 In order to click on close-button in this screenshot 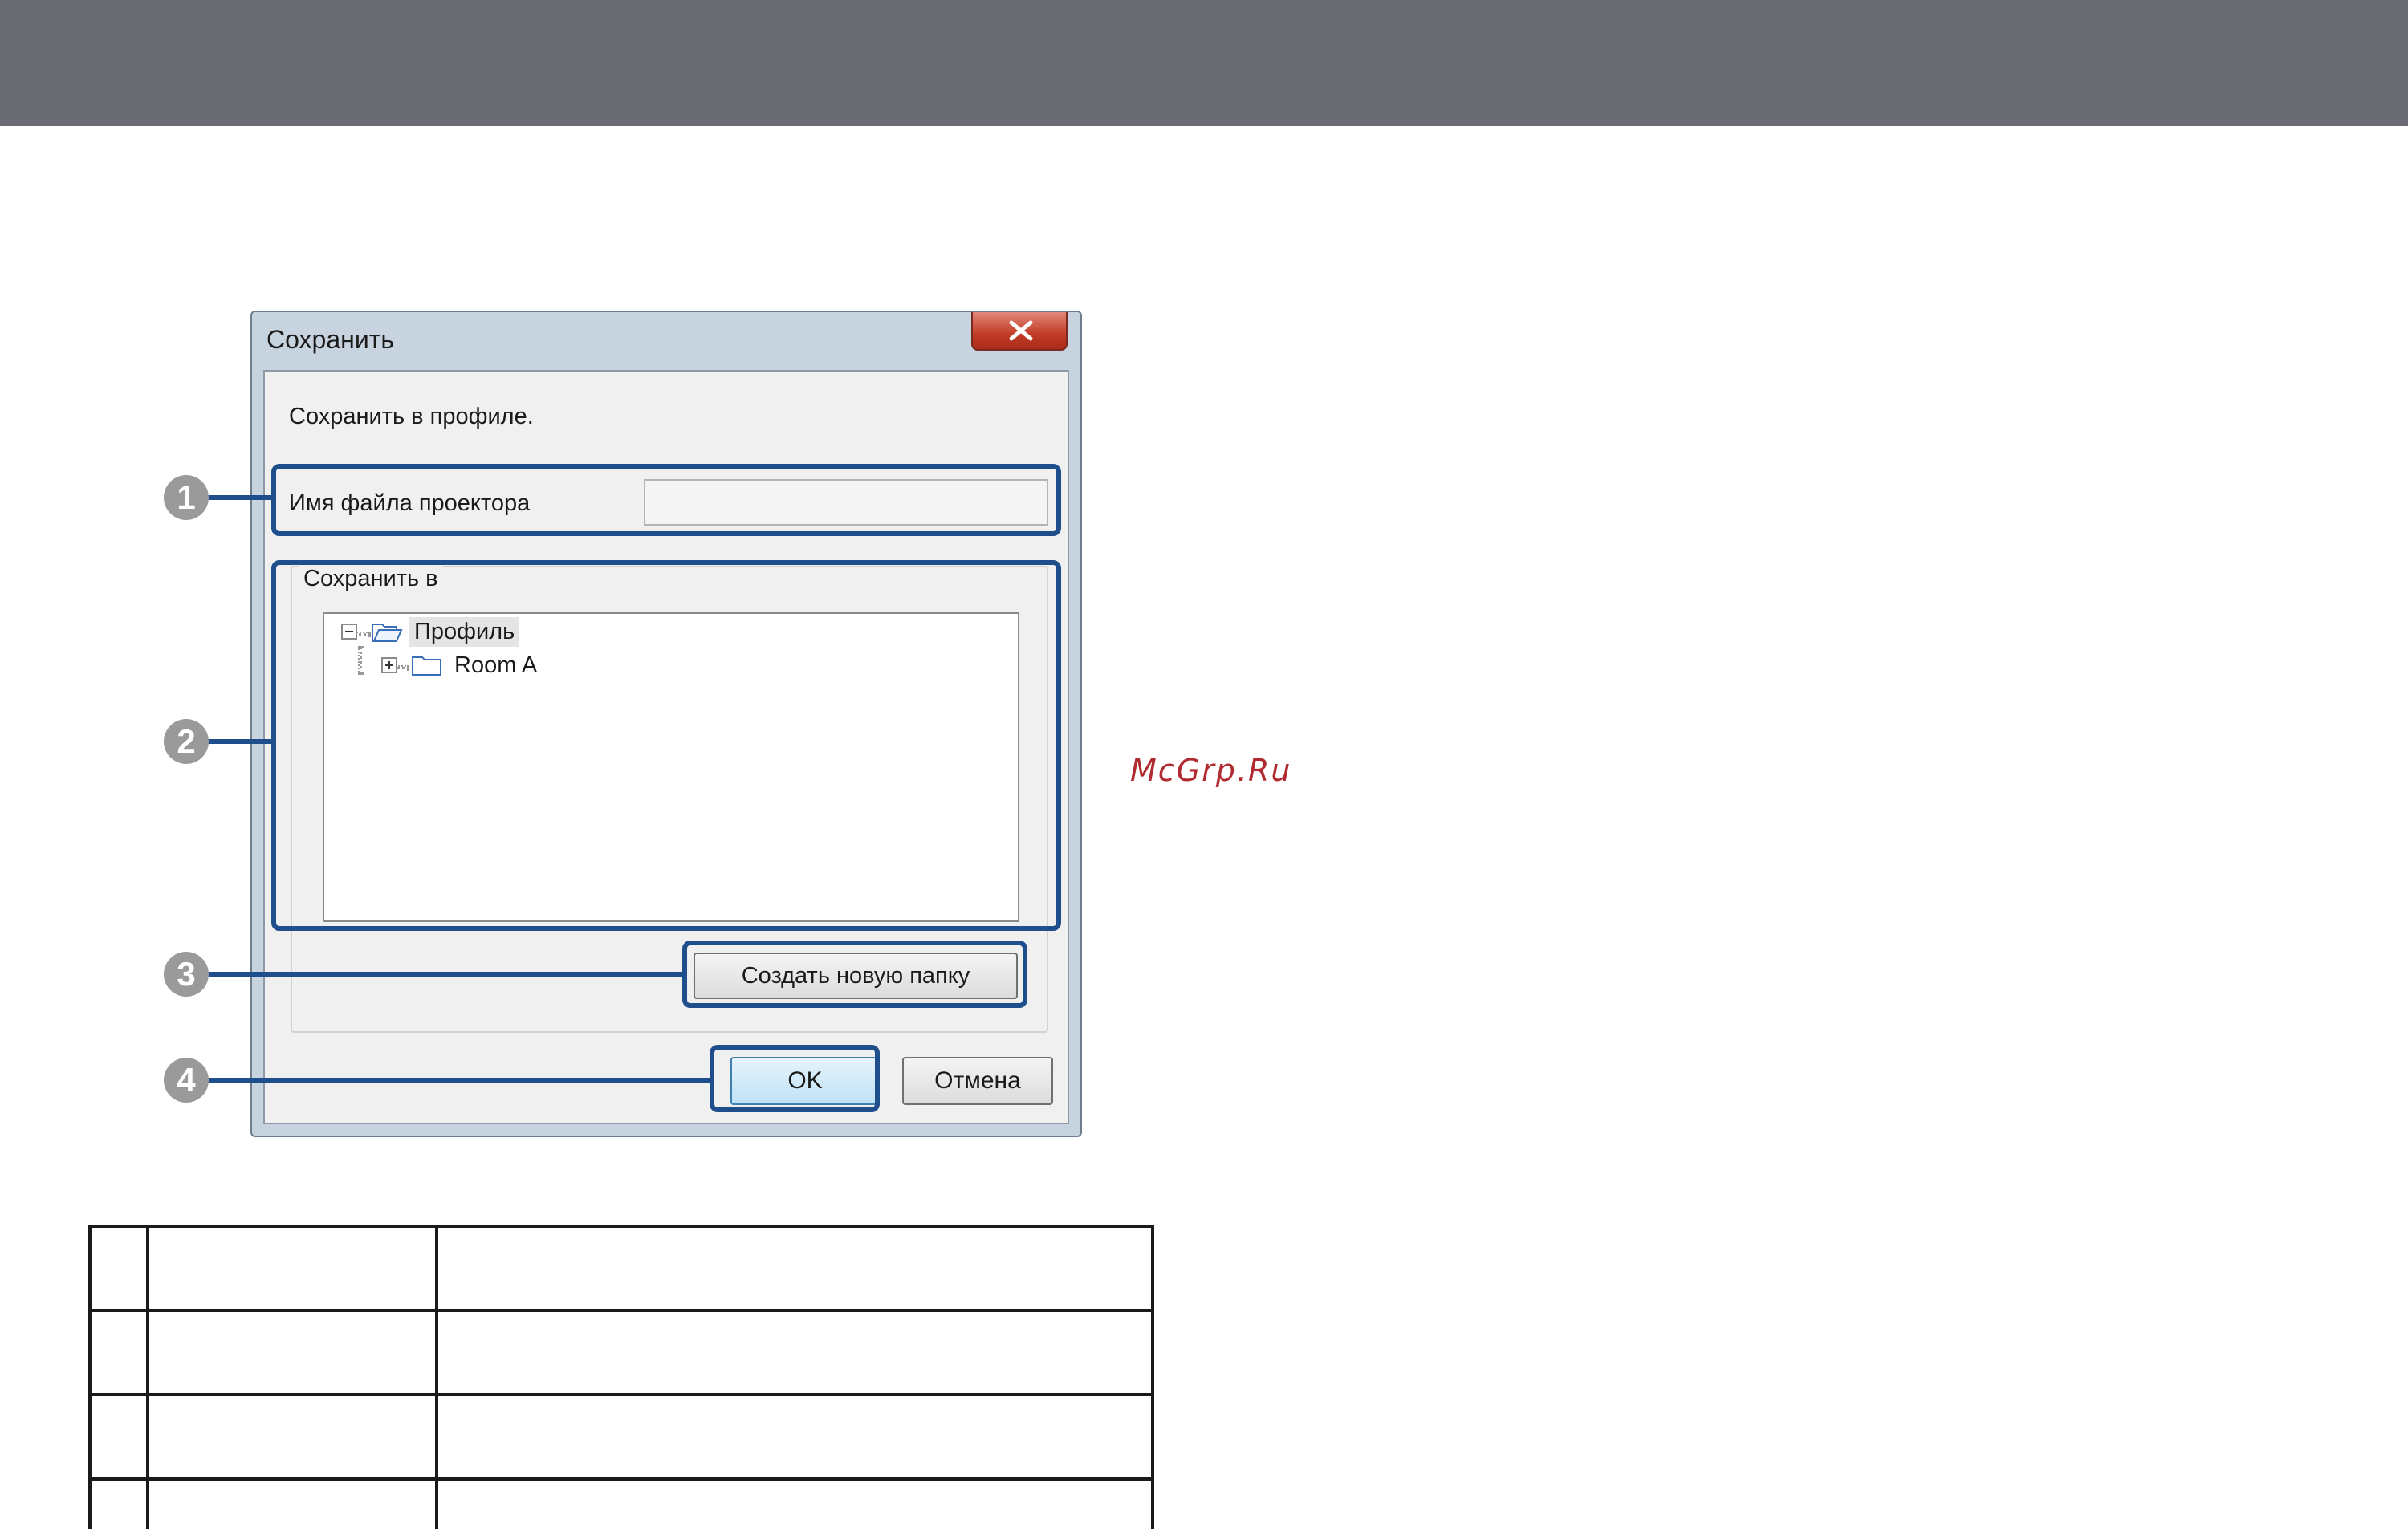, I will do `click(1019, 331)`.